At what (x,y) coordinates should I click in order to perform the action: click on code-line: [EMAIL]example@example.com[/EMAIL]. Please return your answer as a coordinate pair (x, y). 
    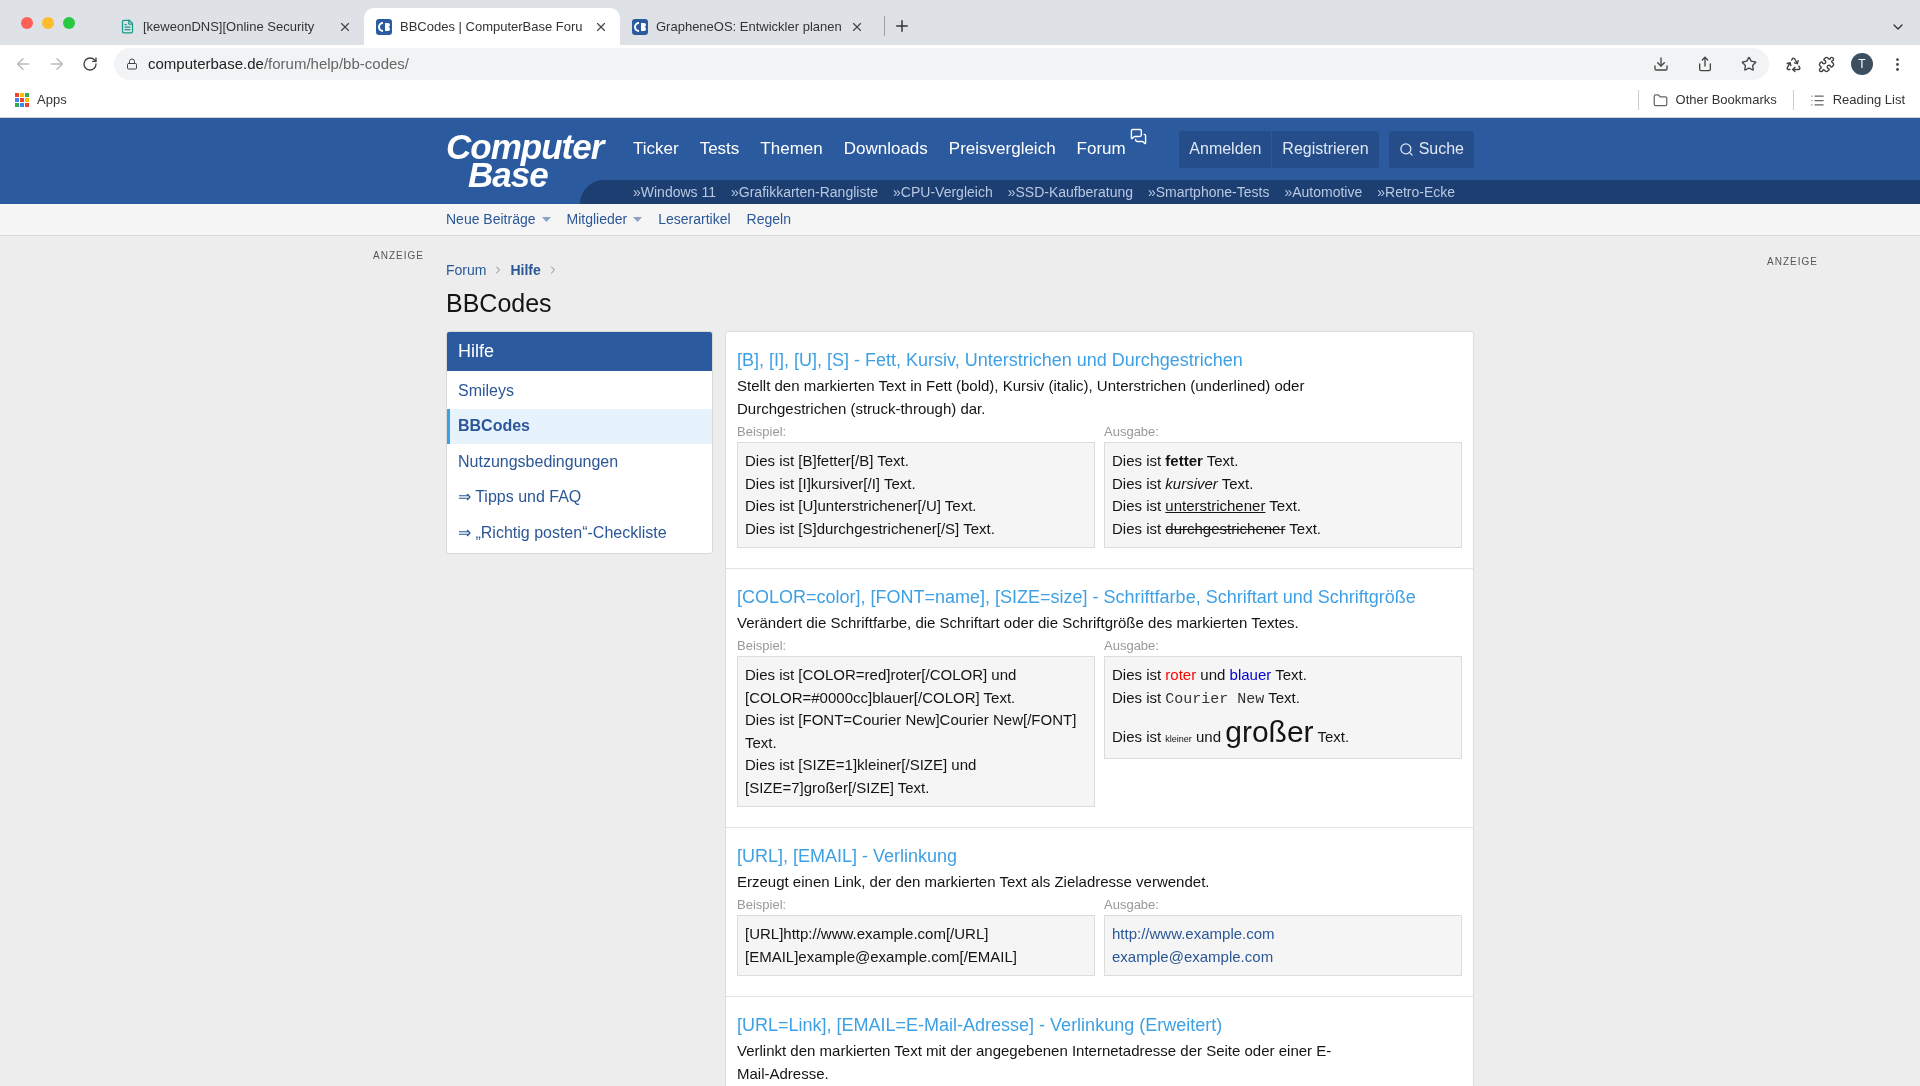
    Looking at the image, I should click on (881, 956).